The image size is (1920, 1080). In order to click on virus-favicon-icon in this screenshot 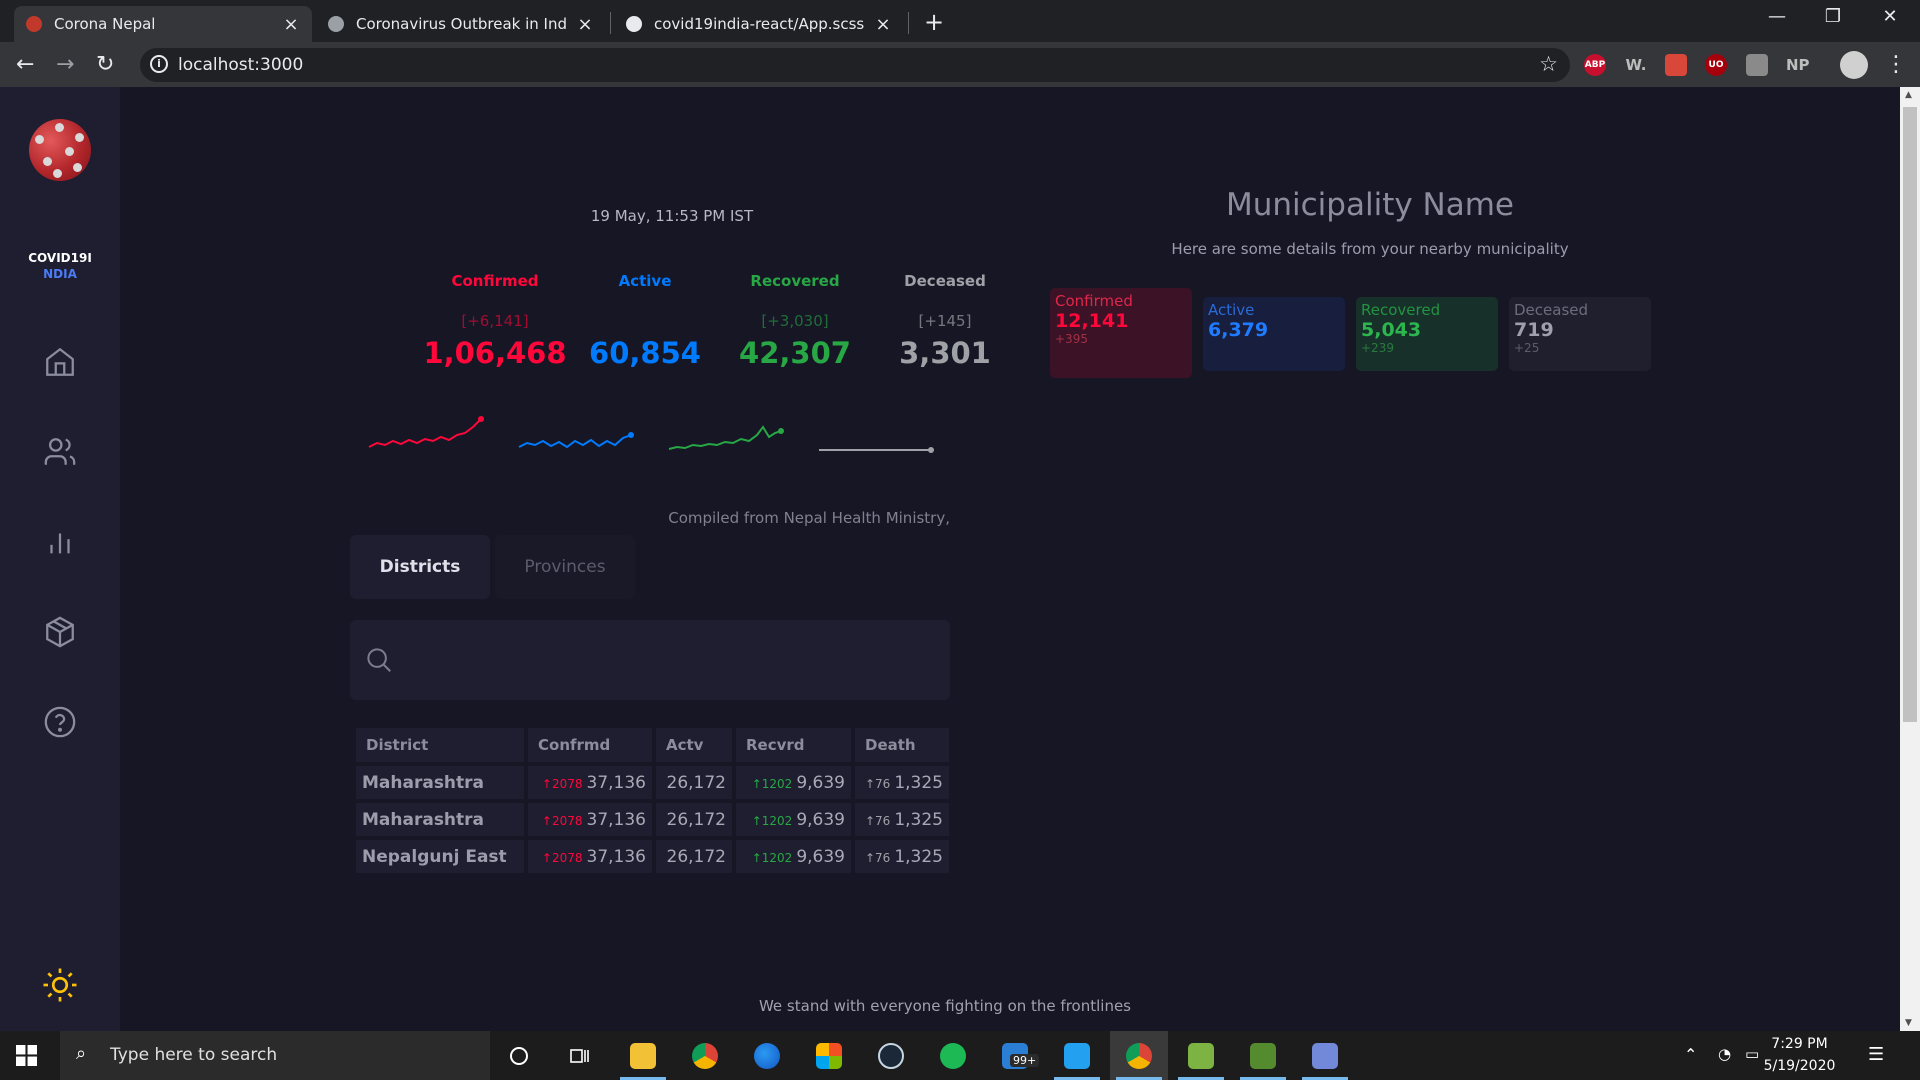, I will do `click(34, 24)`.